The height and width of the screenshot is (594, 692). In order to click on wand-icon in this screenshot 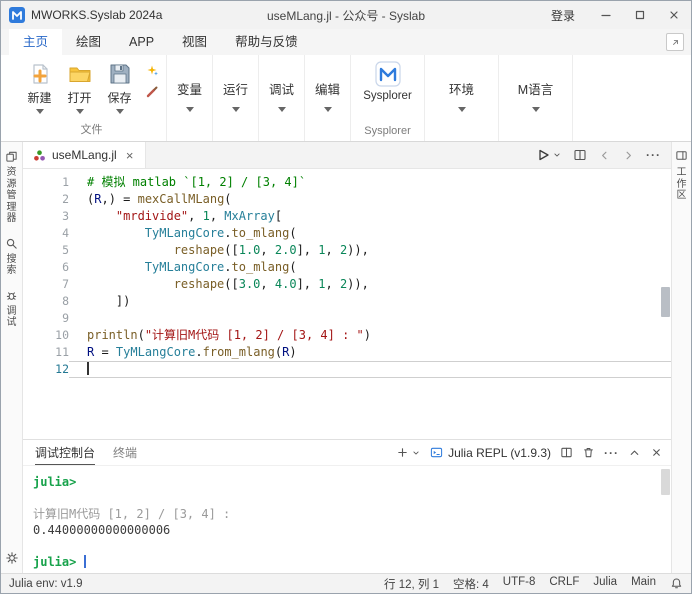, I will do `click(152, 71)`.